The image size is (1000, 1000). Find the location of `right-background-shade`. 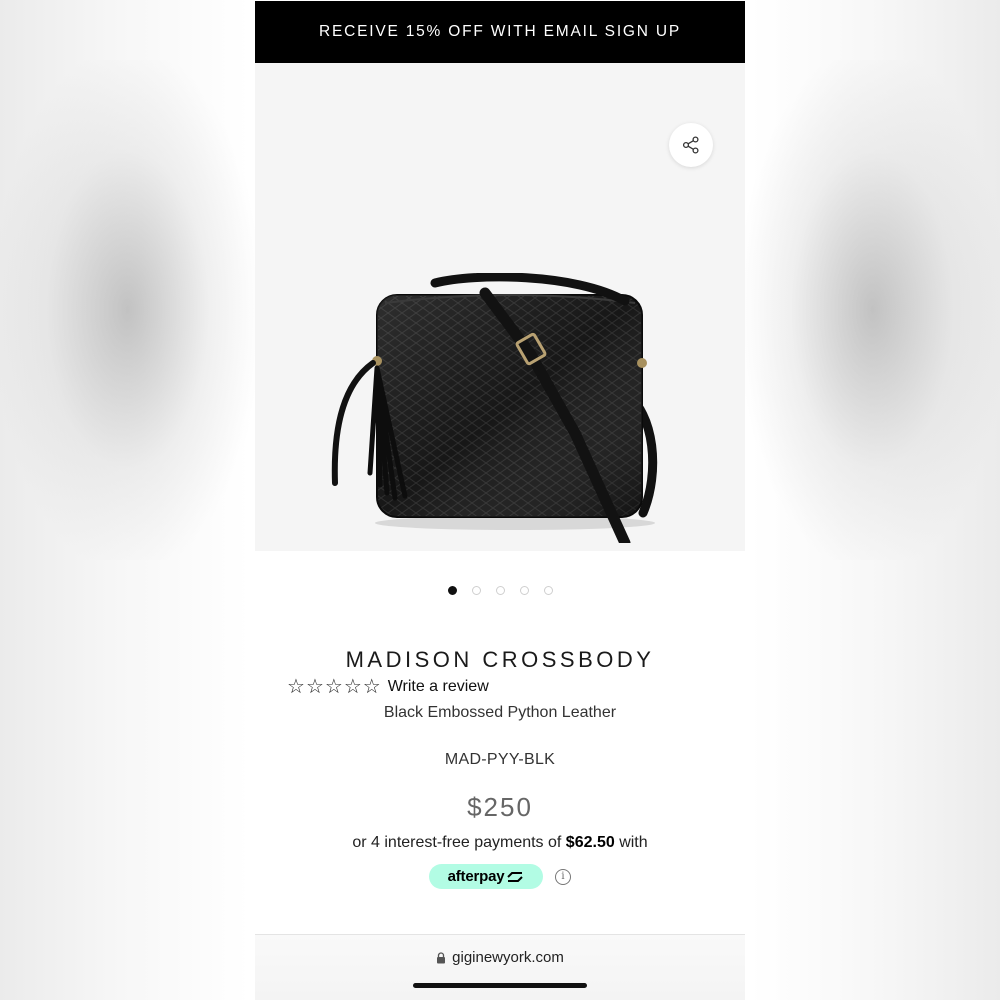

right-background-shade is located at coordinates (872, 310).